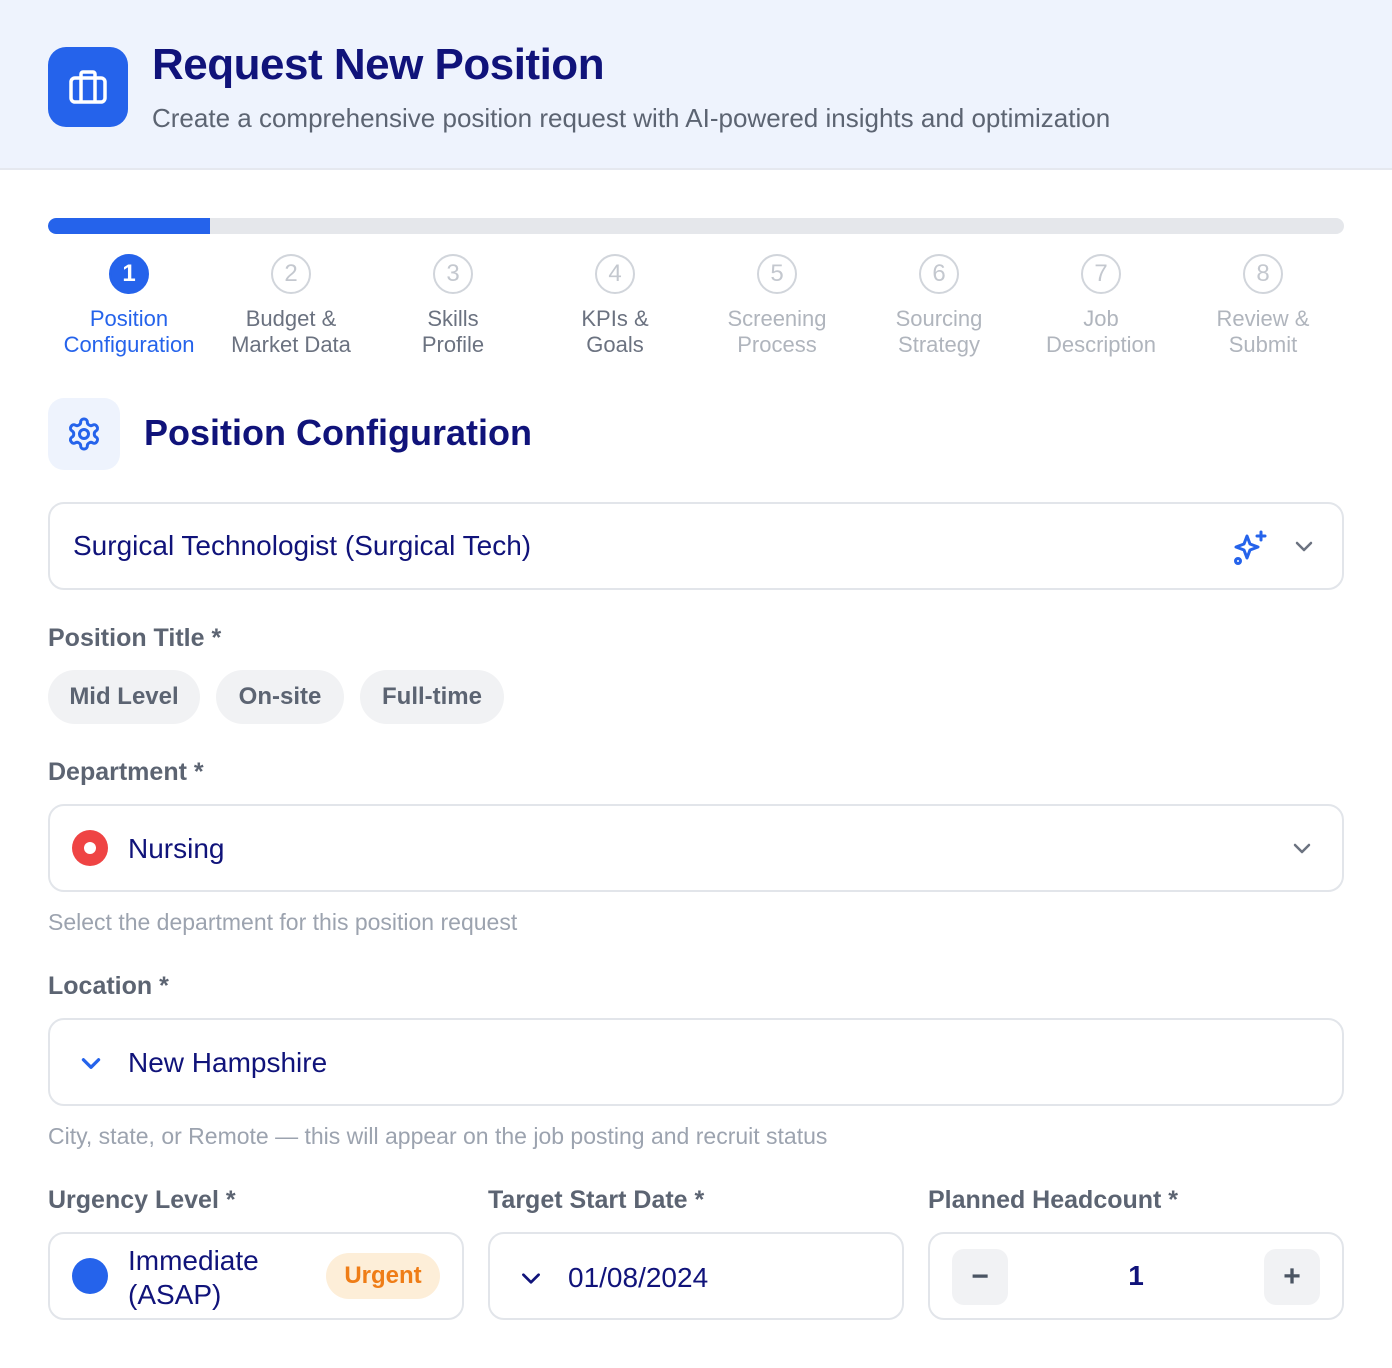 The image size is (1392, 1368). Describe the element at coordinates (108, 986) in the screenshot. I see `location-label: Location *` at that location.